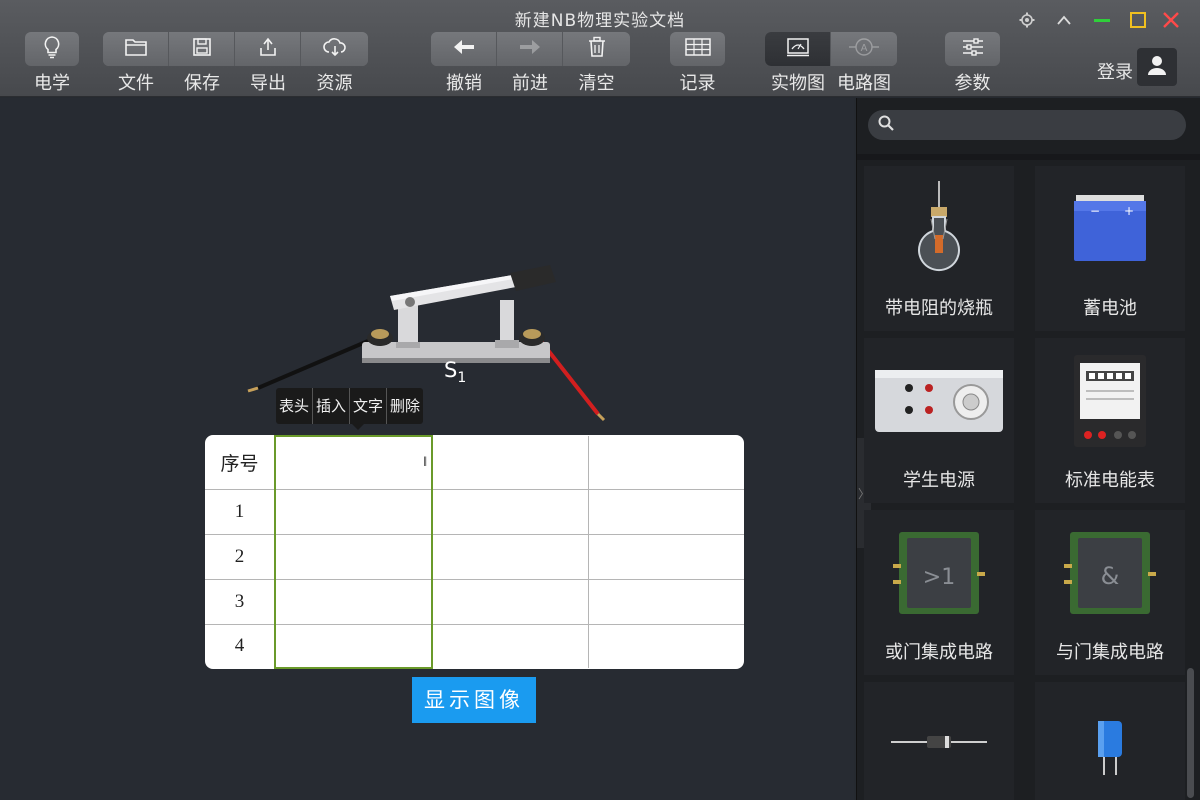 The image size is (1200, 800). I want to click on edit-button-group, so click(530, 49).